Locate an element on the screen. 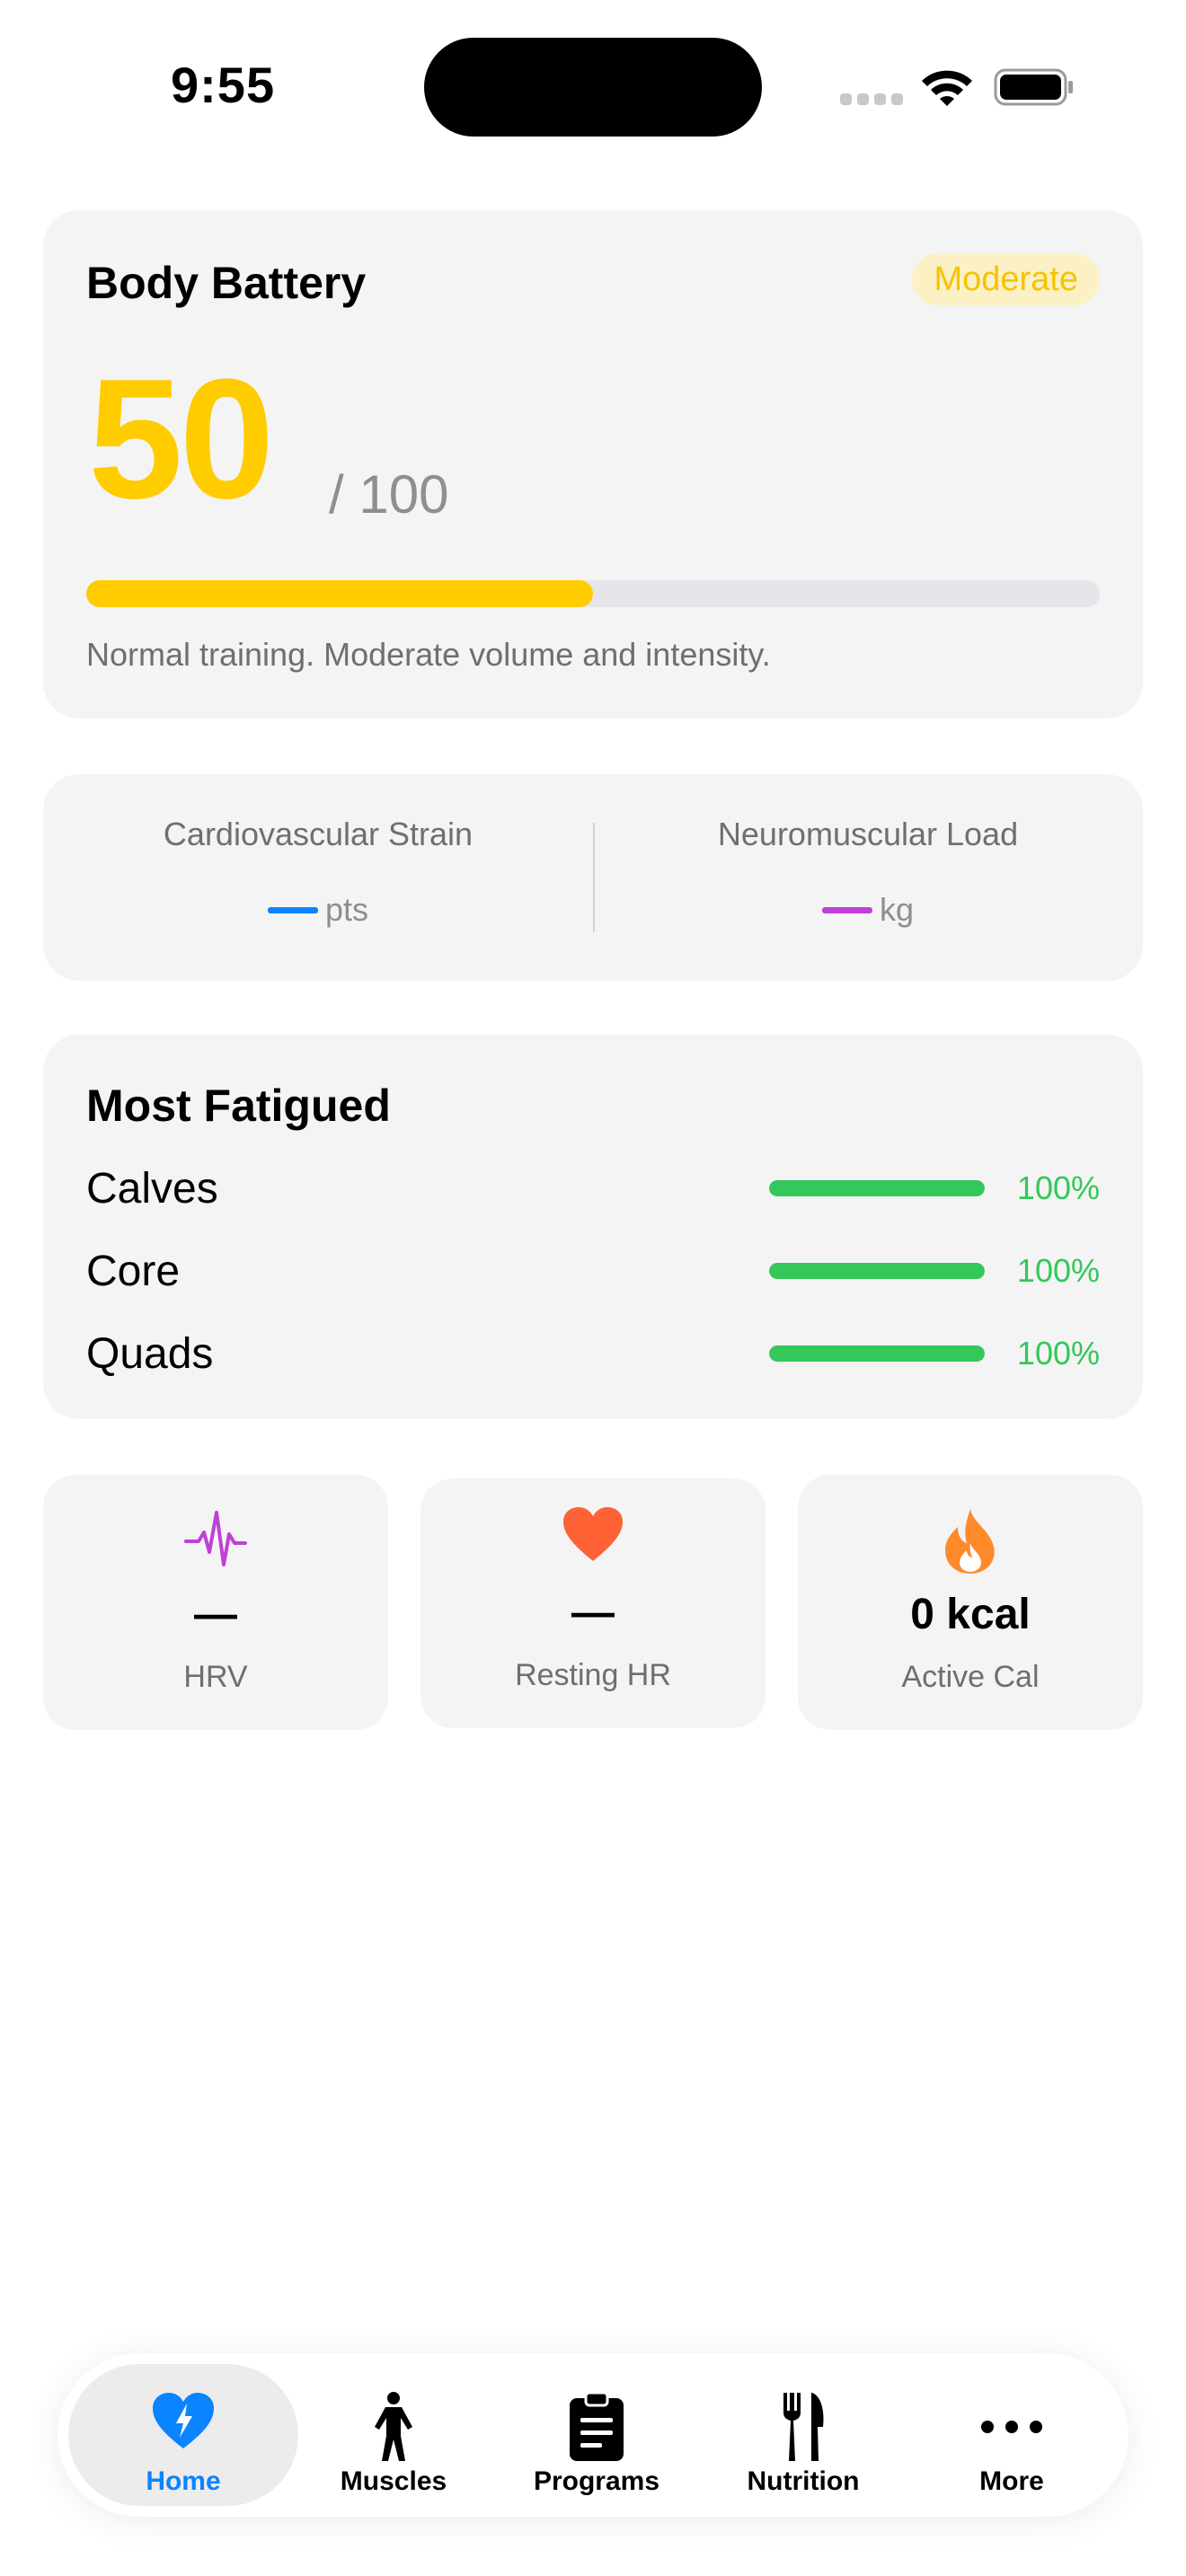 Image resolution: width=1186 pixels, height=2576 pixels. cardio-strain-value: pts is located at coordinates (318, 910).